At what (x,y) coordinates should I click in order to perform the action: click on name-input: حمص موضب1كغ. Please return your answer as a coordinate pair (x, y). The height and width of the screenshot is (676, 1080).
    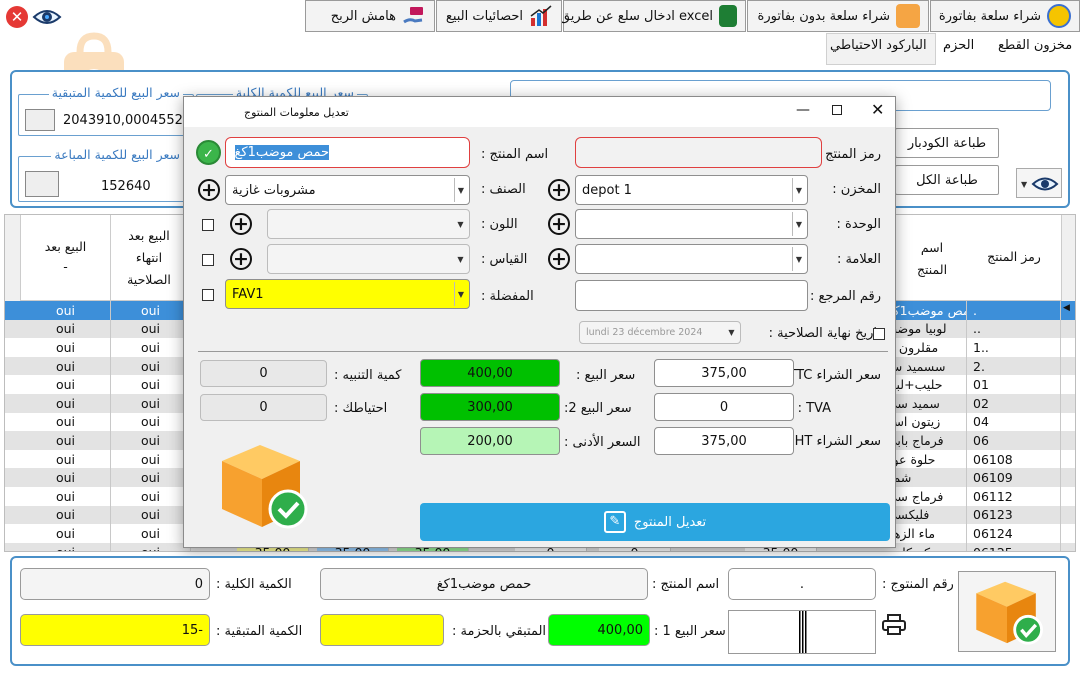
    Looking at the image, I should click on (347, 152).